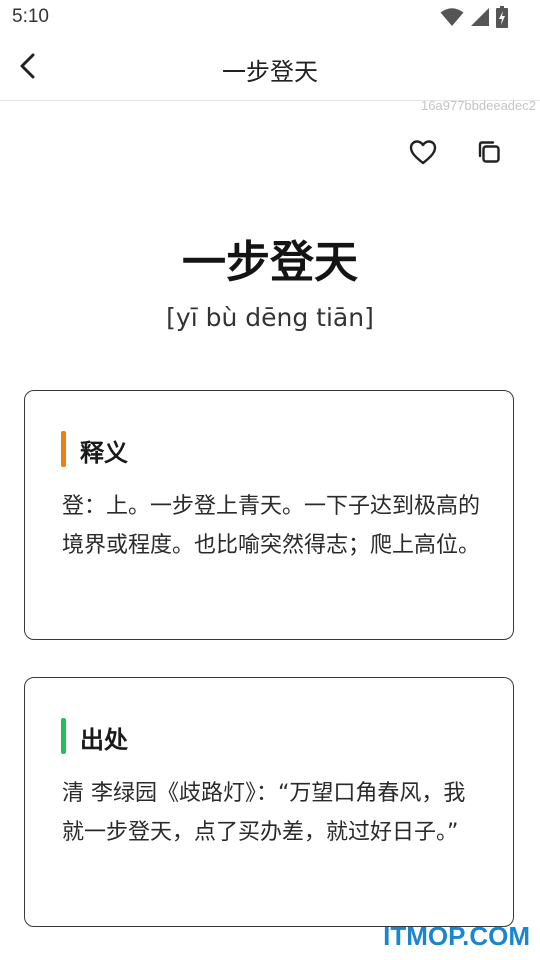  Describe the element at coordinates (456, 936) in the screenshot. I see `site-watermark: ITMOP.COM` at that location.